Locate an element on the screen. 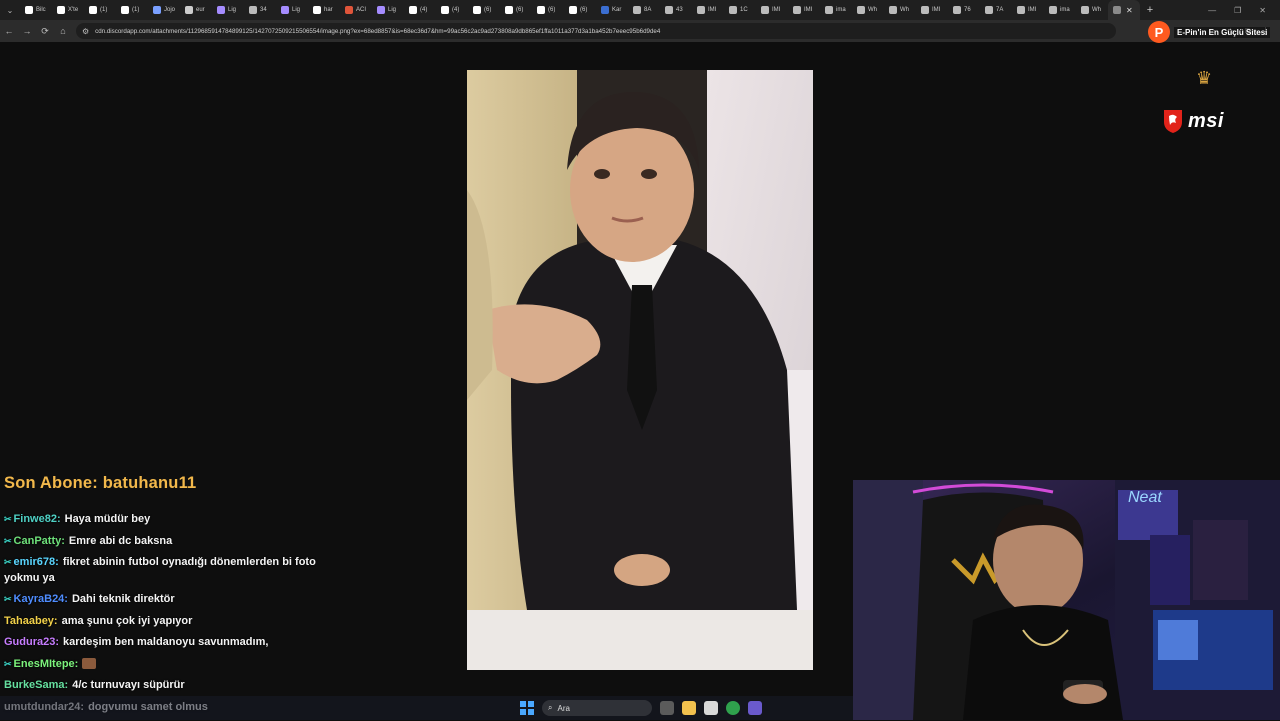 The height and width of the screenshot is (721, 1280). discord-icon is located at coordinates (755, 708).